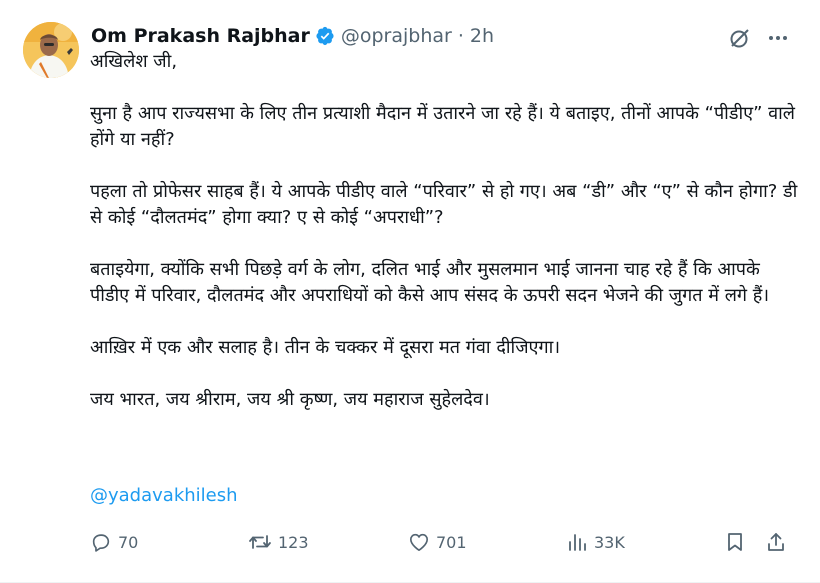 Image resolution: width=820 pixels, height=583 pixels. I want to click on author-name: Om Prakash Rajbhar, so click(200, 36).